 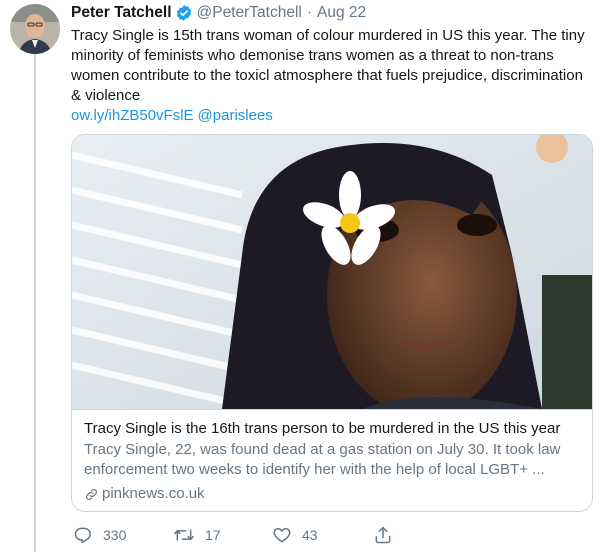 What do you see at coordinates (249, 13) in the screenshot?
I see `author-handle: @PeterTatchell` at bounding box center [249, 13].